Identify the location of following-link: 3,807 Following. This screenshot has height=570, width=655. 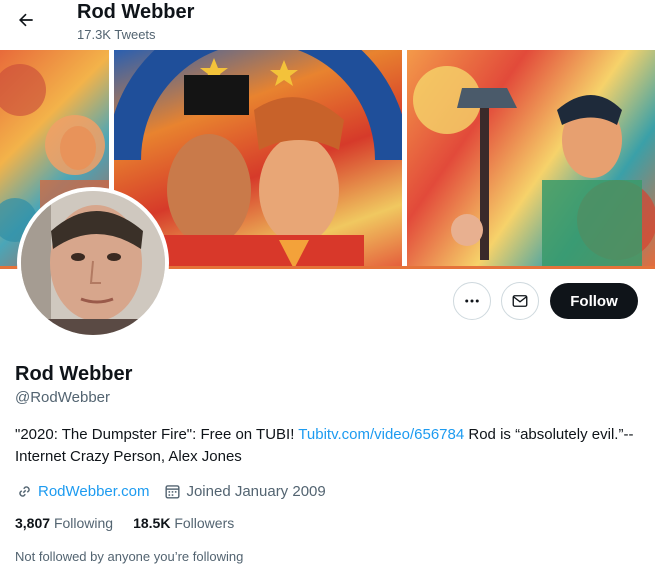
(64, 523).